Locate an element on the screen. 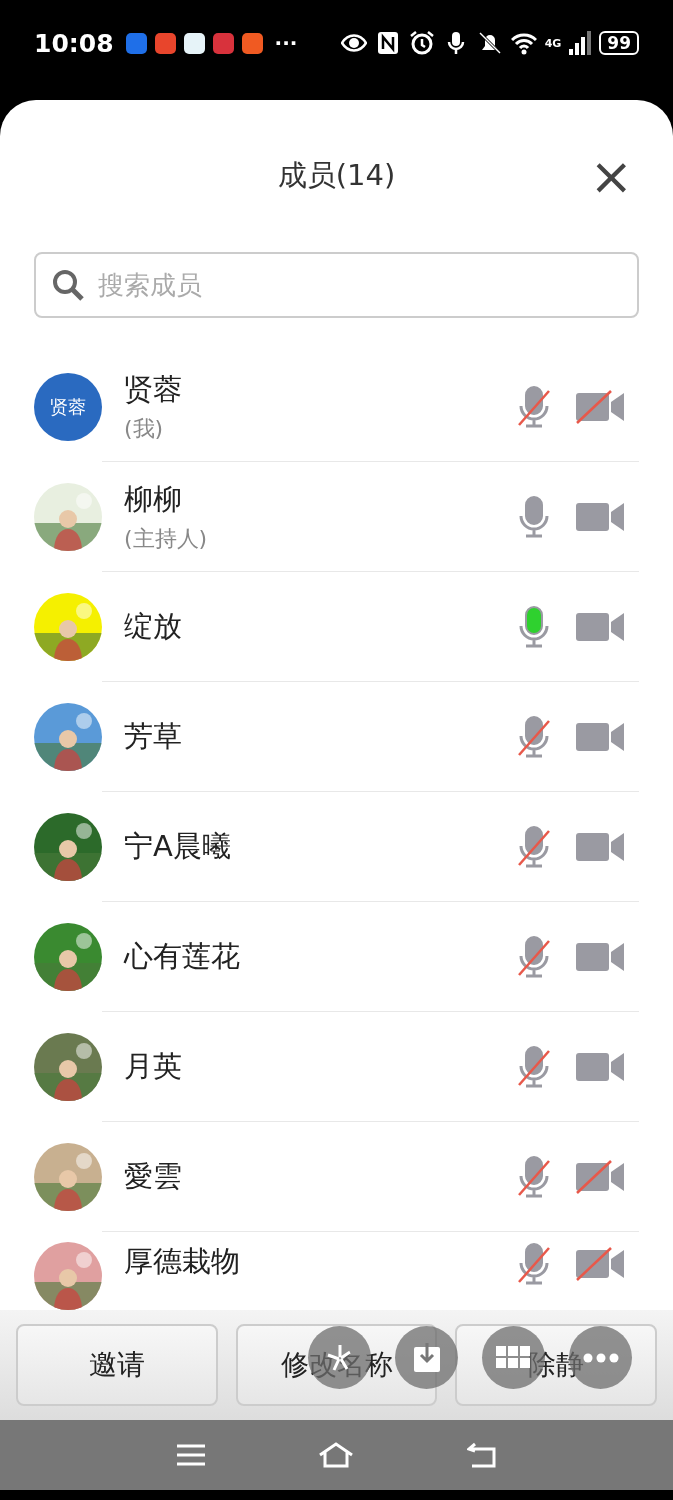 The image size is (673, 1500). download-icon is located at coordinates (426, 1357).